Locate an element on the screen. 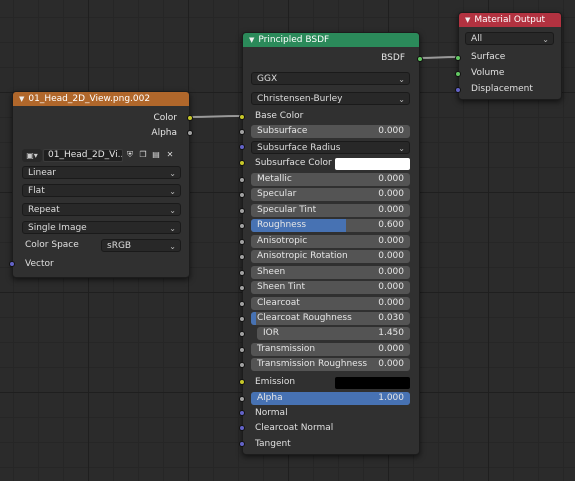 The image size is (575, 481). emission-color-swatch is located at coordinates (372, 383).